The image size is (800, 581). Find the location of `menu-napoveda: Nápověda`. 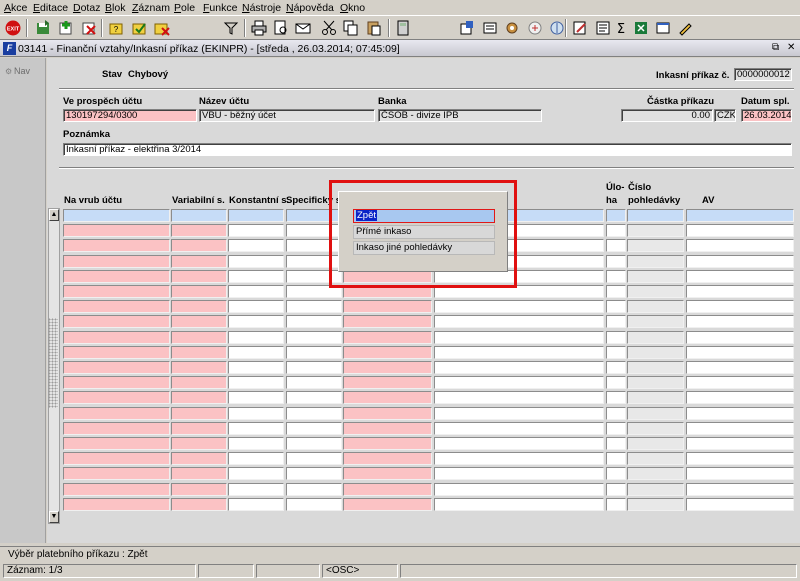

menu-napoveda: Nápověda is located at coordinates (310, 8).